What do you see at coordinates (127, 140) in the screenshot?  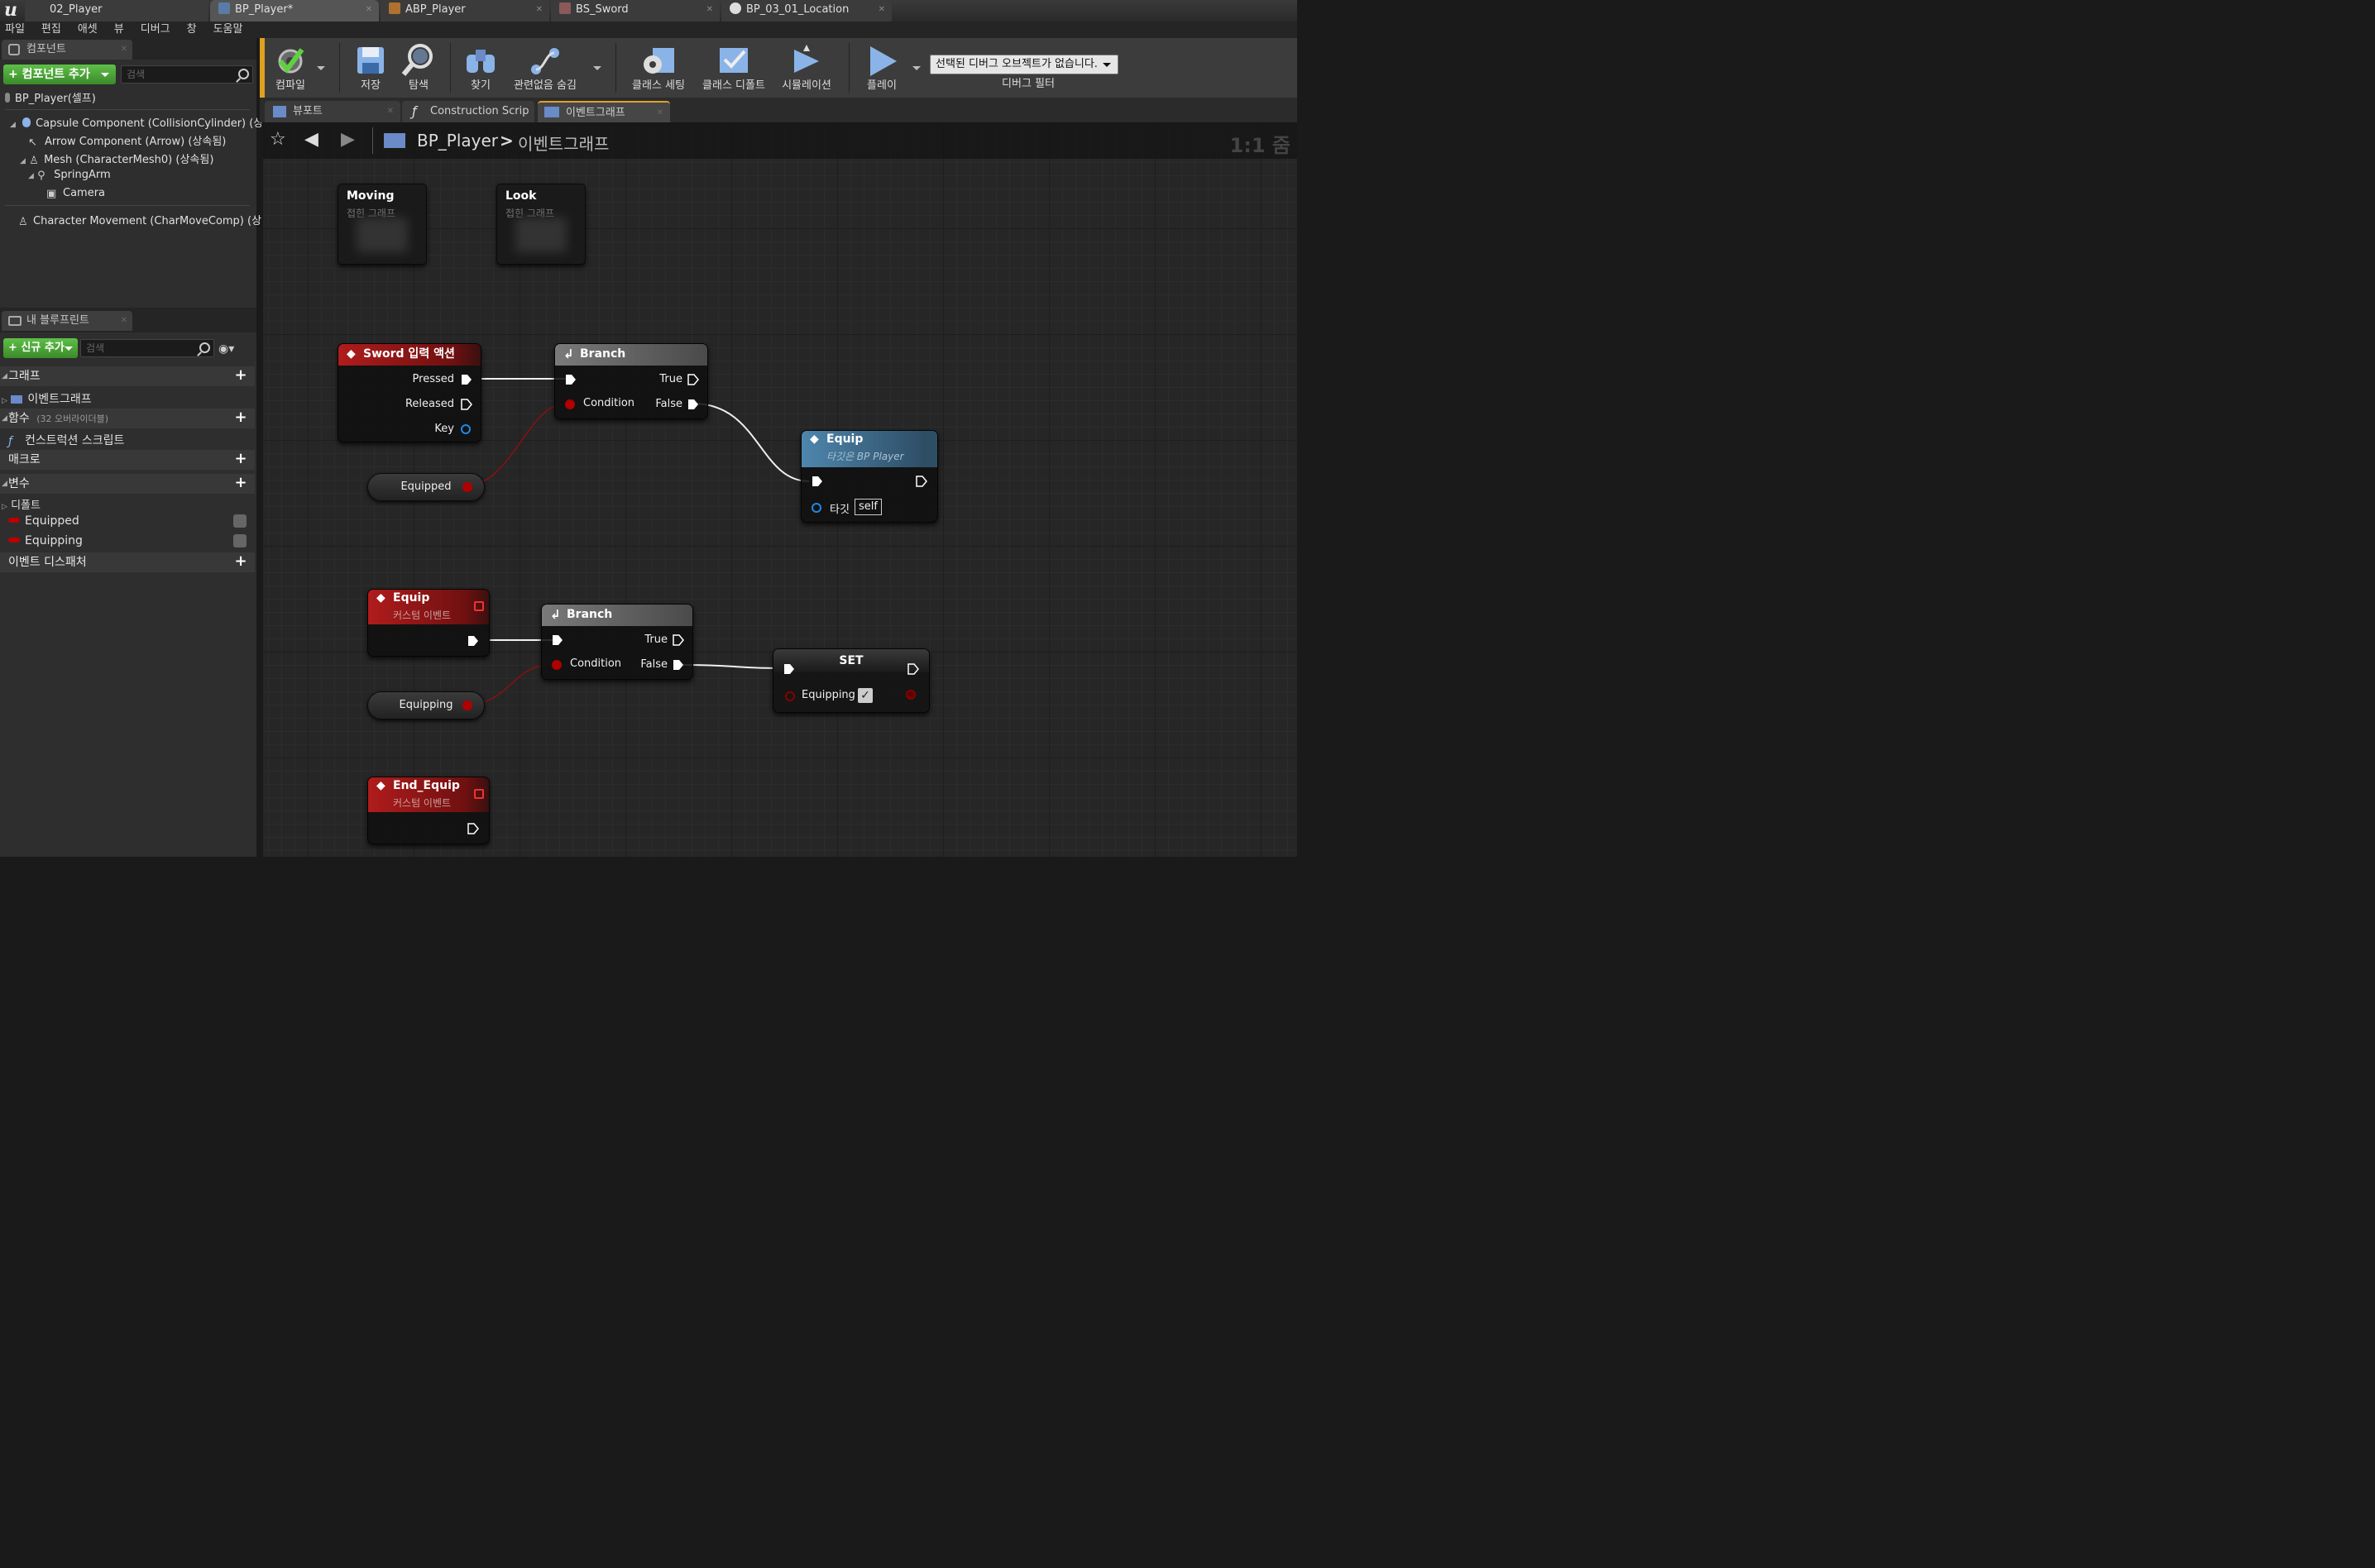 I see `tree-item-arrow: ↖ Arrow Component (Arrow) (상속됨)` at bounding box center [127, 140].